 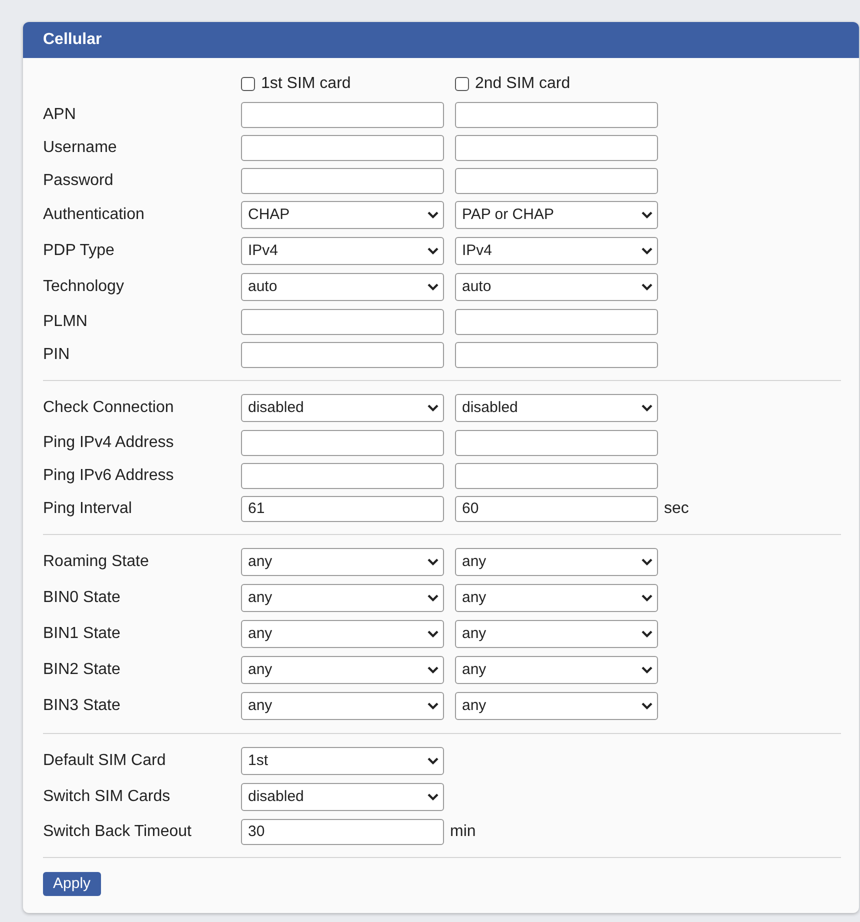 What do you see at coordinates (57, 354) in the screenshot?
I see `field-label: PIN` at bounding box center [57, 354].